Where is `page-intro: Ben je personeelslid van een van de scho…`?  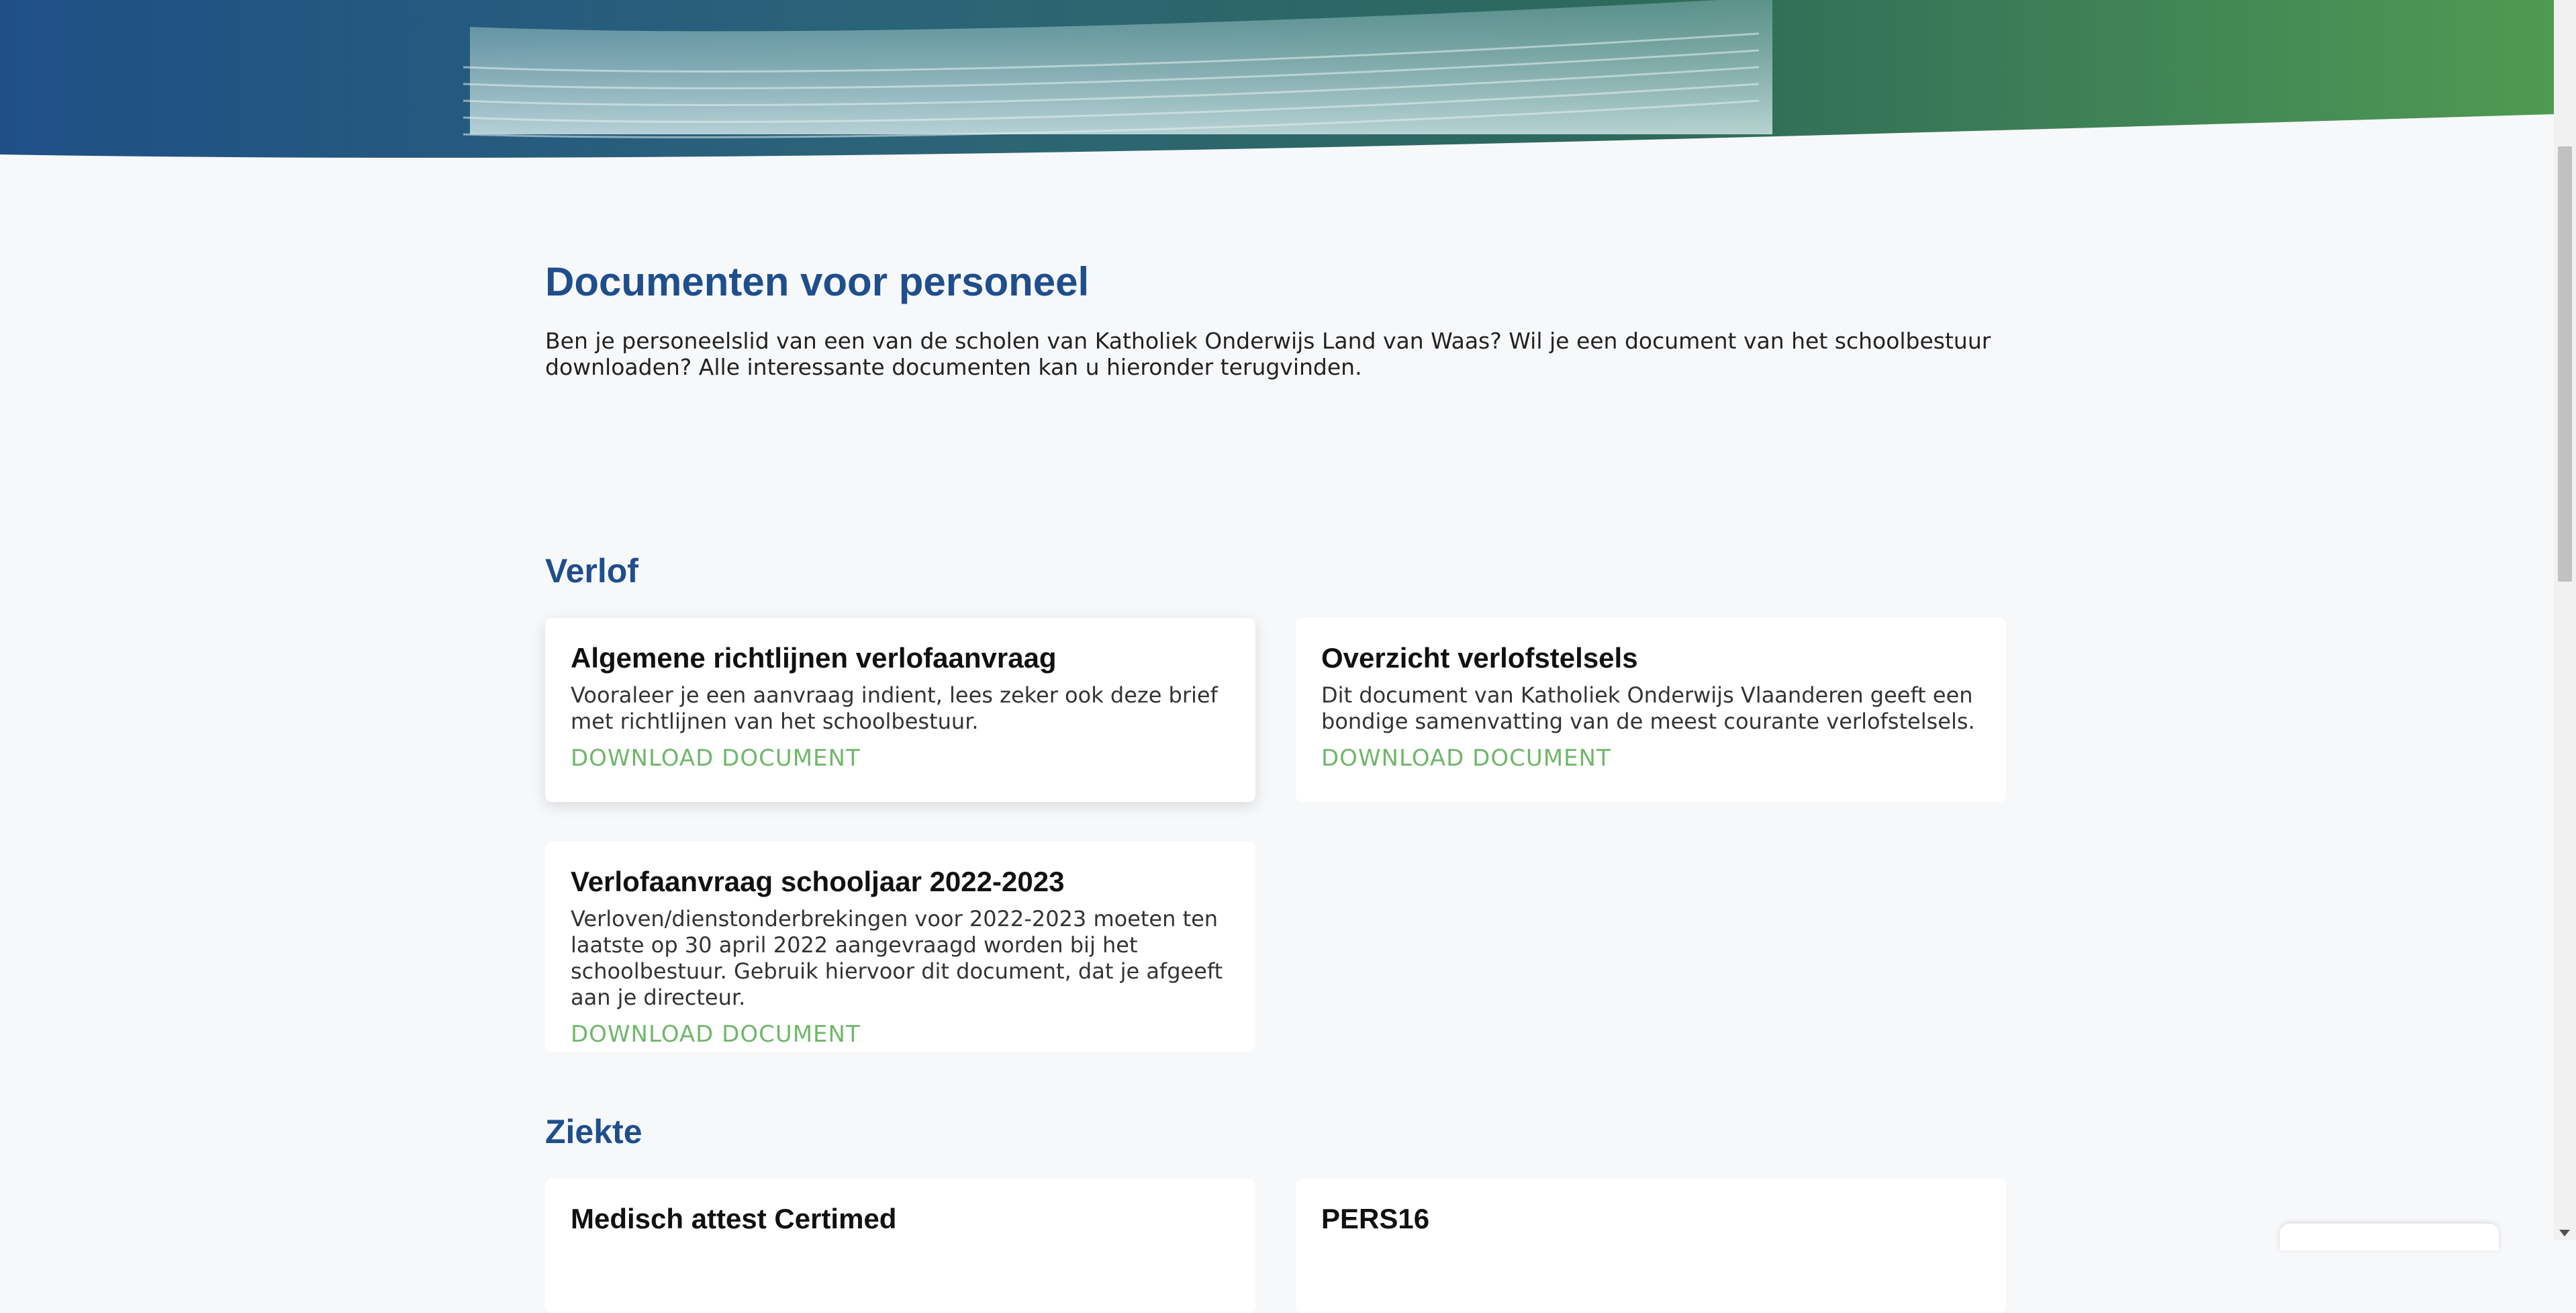 page-intro: Ben je personeelslid van een van de scho… is located at coordinates (1268, 354).